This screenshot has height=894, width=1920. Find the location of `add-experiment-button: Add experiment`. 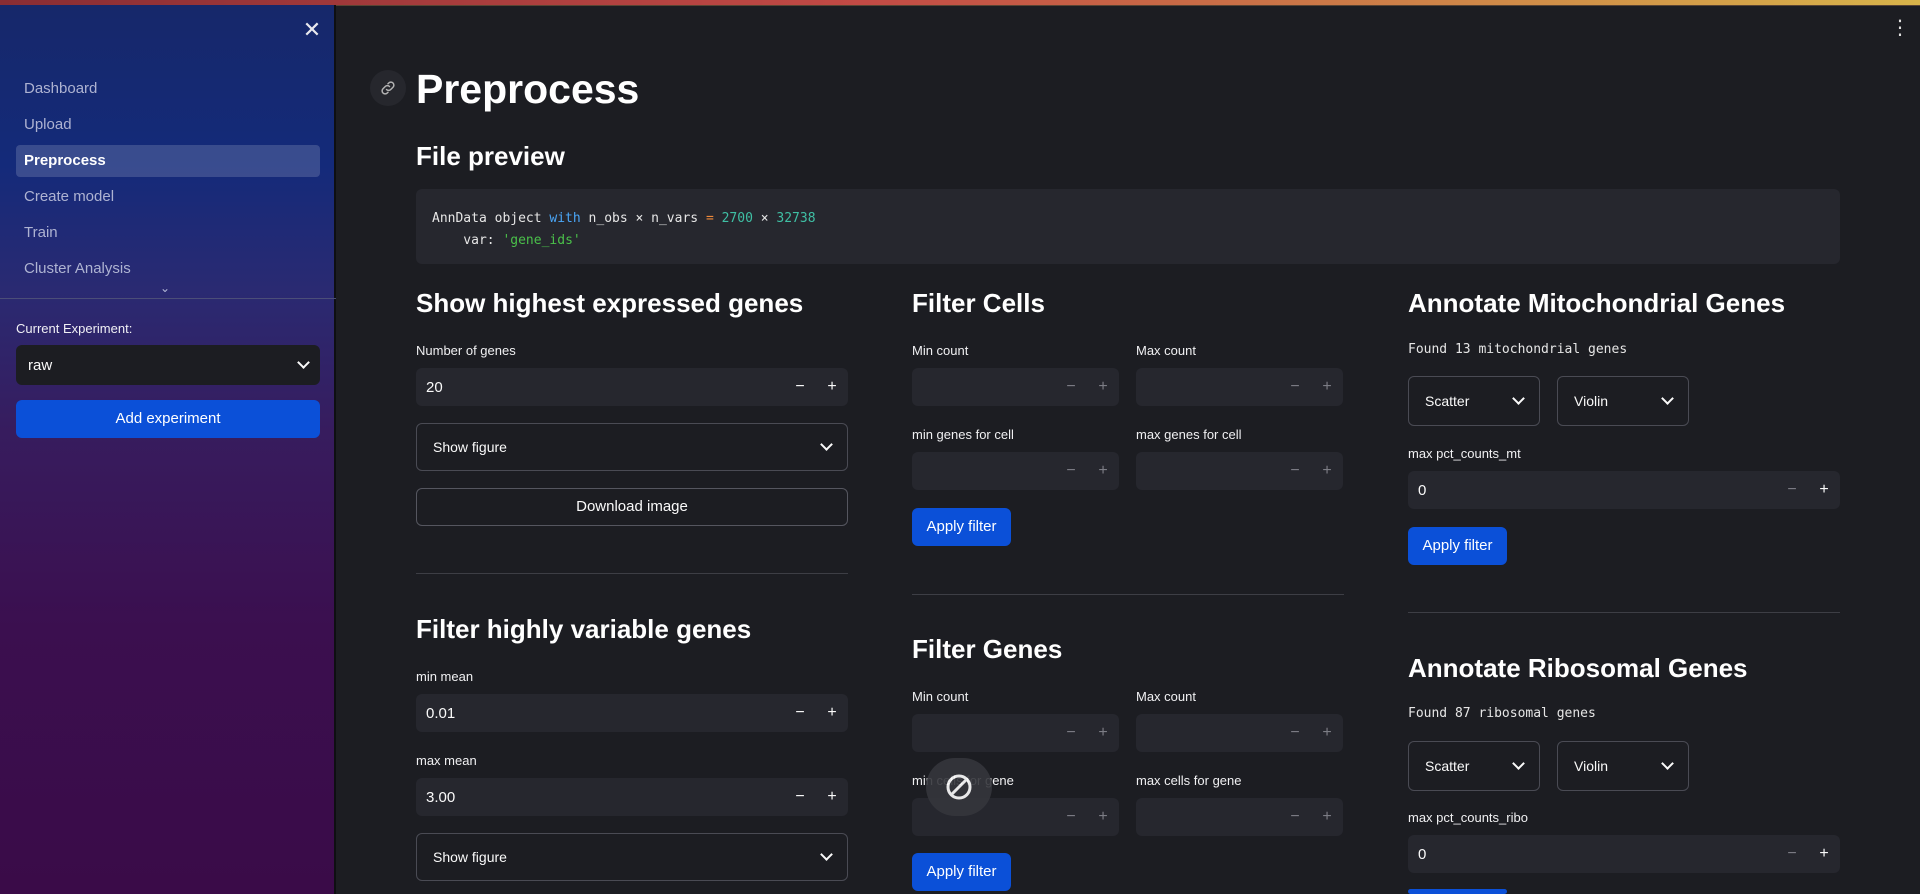

add-experiment-button: Add experiment is located at coordinates (168, 419).